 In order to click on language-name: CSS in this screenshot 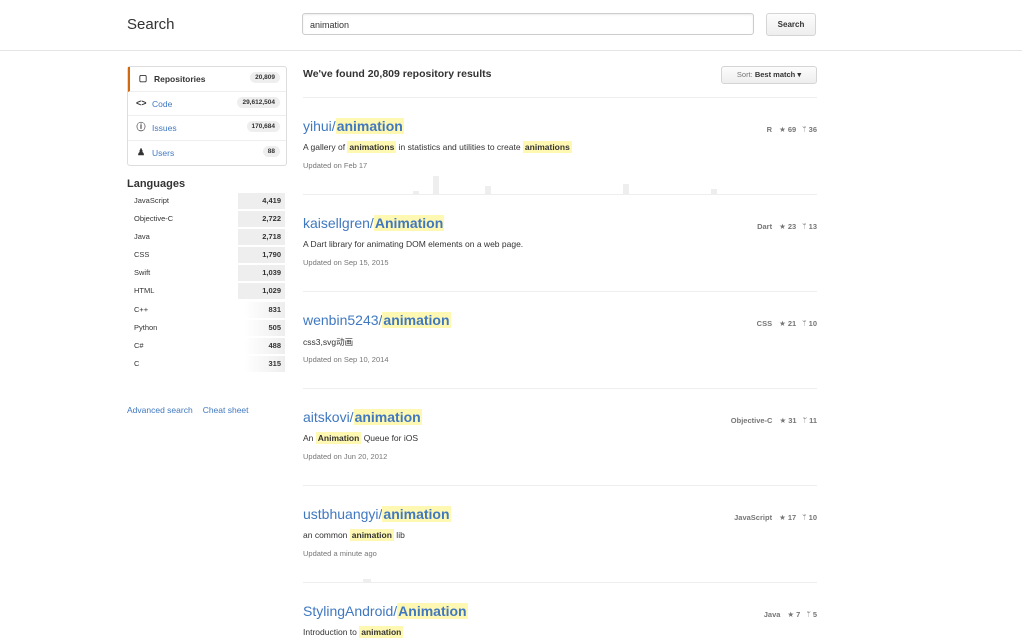, I will do `click(142, 255)`.